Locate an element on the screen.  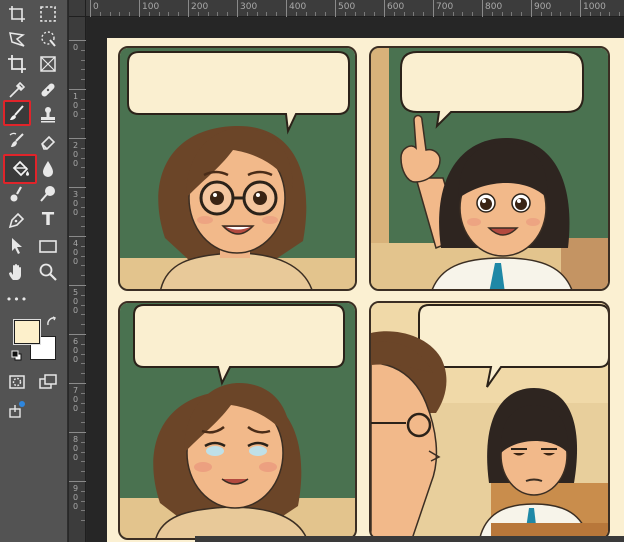
zoom-icon is located at coordinates (48, 272).